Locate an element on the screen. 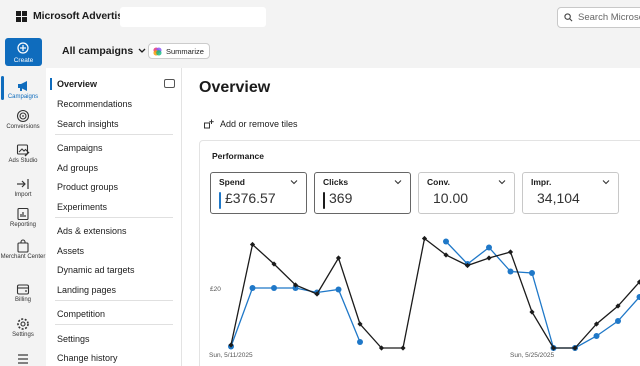 The width and height of the screenshot is (640, 366). search-input: Search Microsoft is located at coordinates (598, 17).